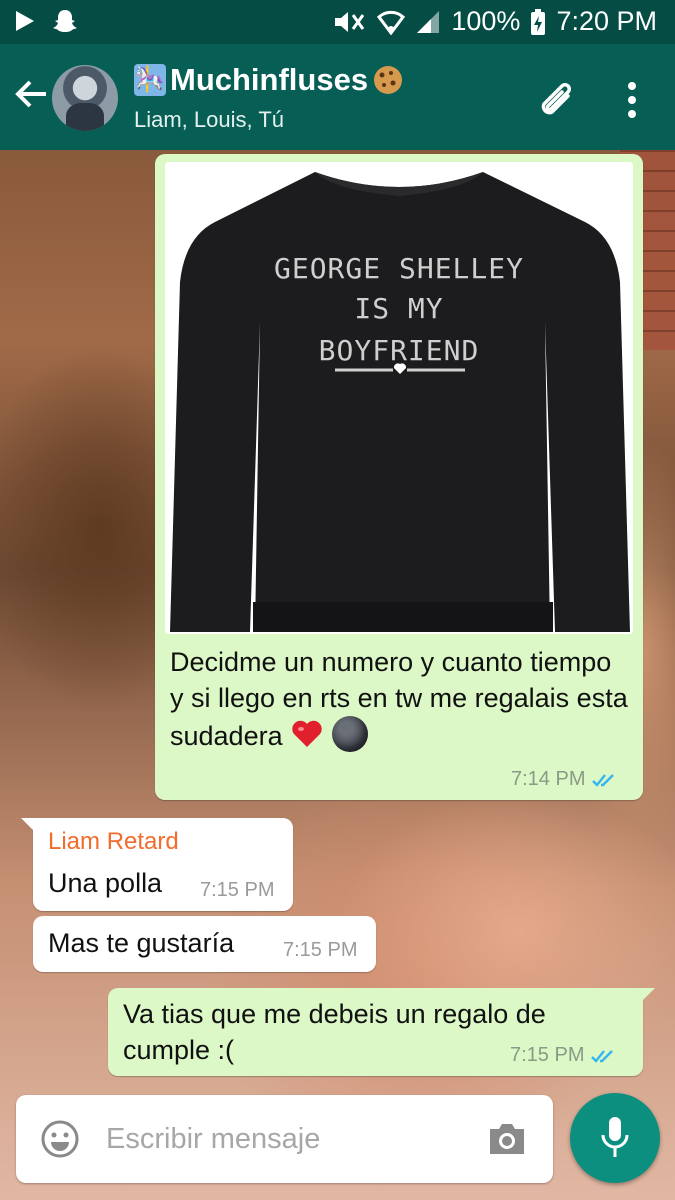 Image resolution: width=675 pixels, height=1200 pixels. I want to click on image-message-meta: 7:14 PM, so click(565, 779).